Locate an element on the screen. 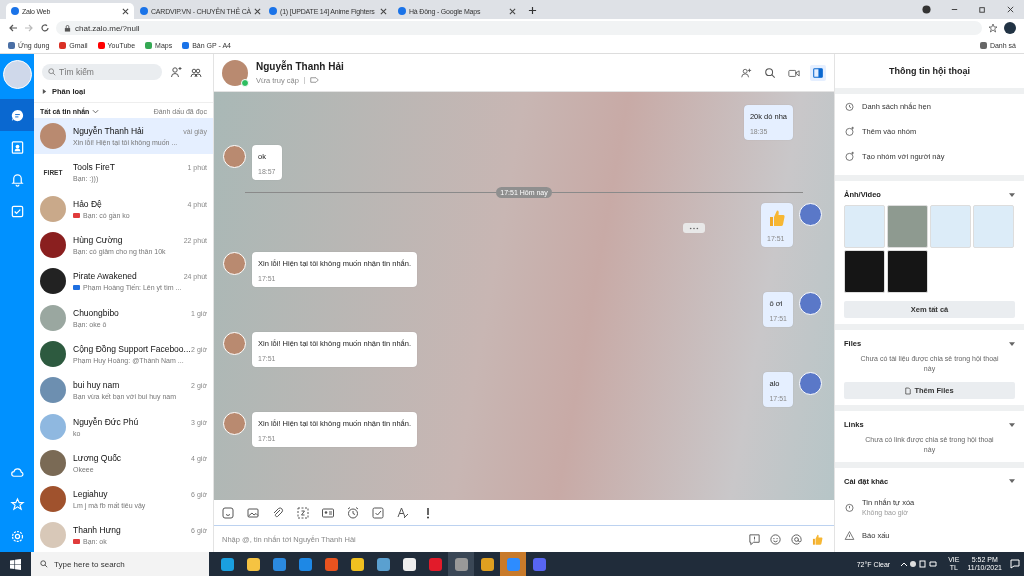 This screenshot has width=1024, height=576. contact-card-icon is located at coordinates (328, 512).